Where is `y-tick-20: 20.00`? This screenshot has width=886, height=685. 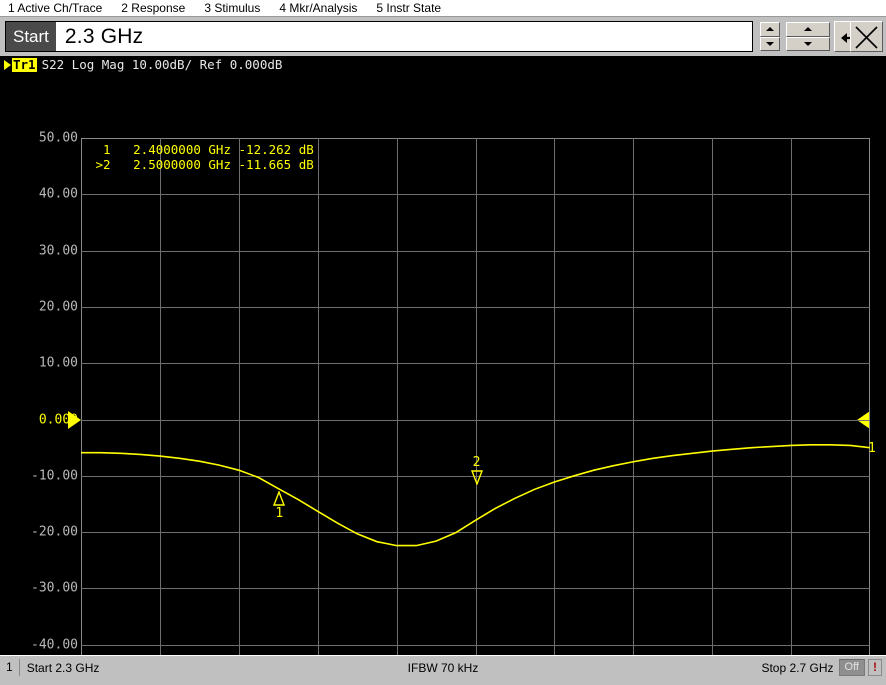 y-tick-20: 20.00 is located at coordinates (58, 307).